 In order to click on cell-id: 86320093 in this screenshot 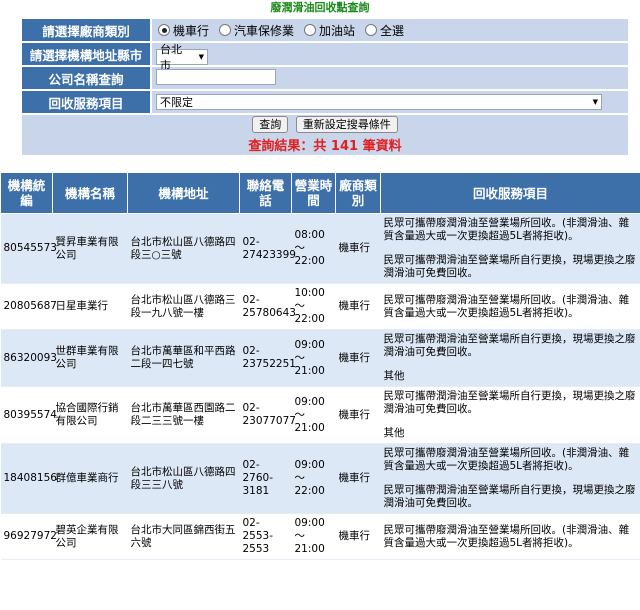, I will do `click(27, 358)`.